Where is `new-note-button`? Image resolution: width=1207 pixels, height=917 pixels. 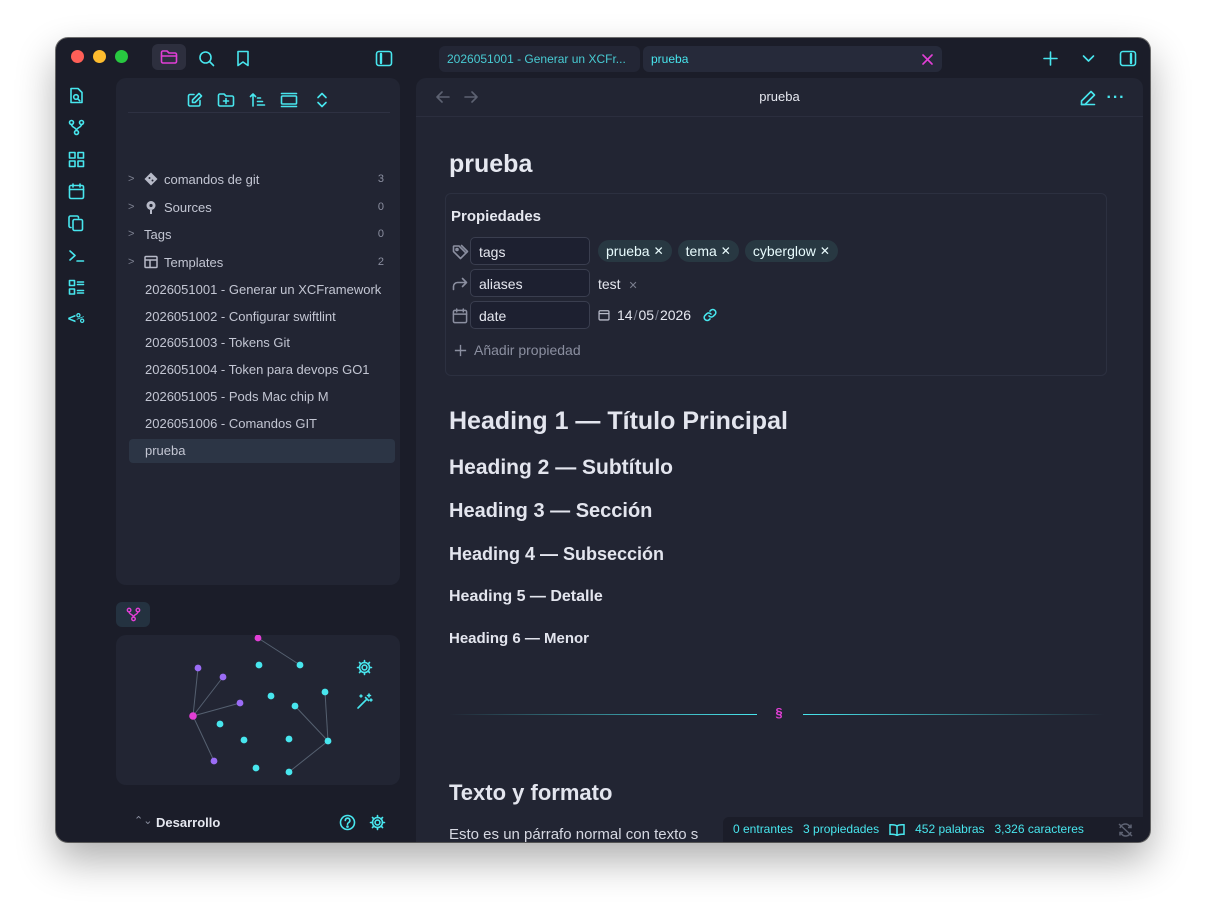
new-note-button is located at coordinates (195, 100).